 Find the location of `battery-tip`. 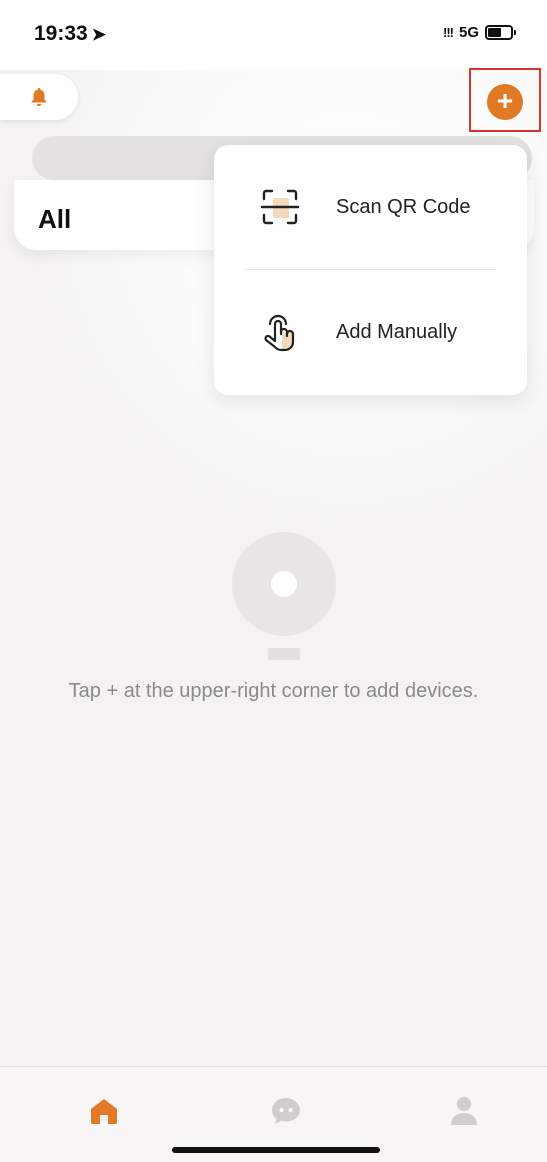

battery-tip is located at coordinates (515, 32).